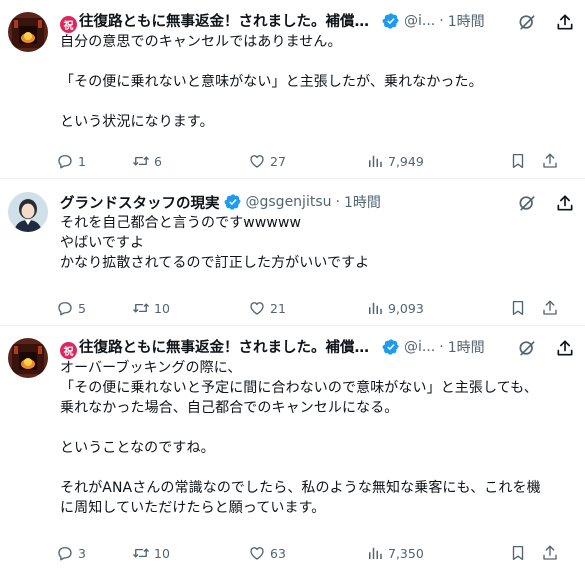 This screenshot has width=585, height=569. I want to click on views-button: 7,350, so click(426, 553).